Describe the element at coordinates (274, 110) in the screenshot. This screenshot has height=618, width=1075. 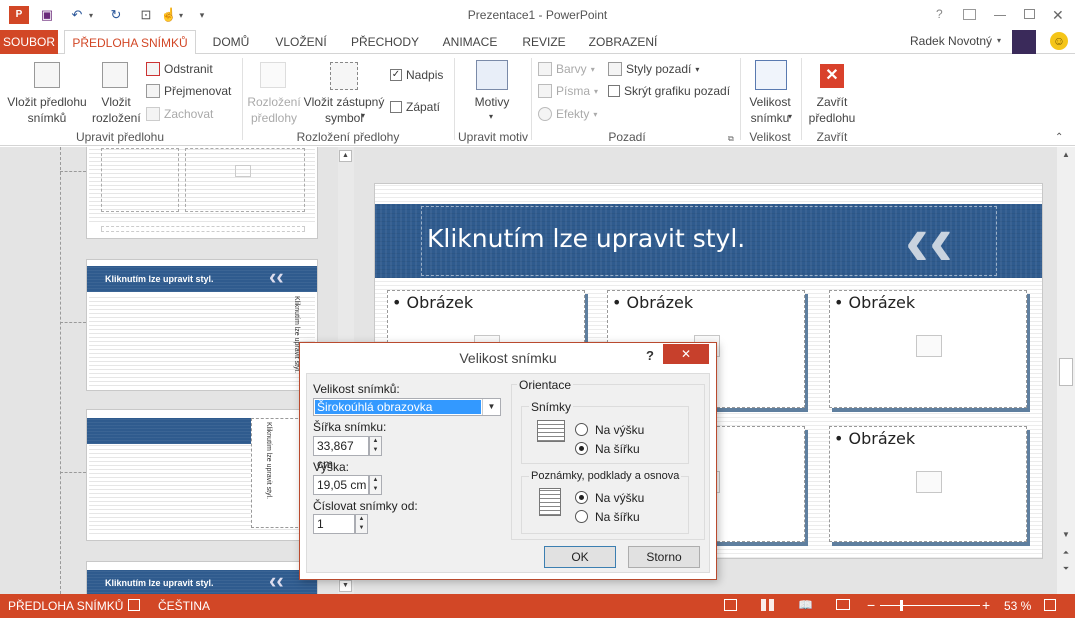
I see `master-layout-button: Rozložení předlohy` at that location.